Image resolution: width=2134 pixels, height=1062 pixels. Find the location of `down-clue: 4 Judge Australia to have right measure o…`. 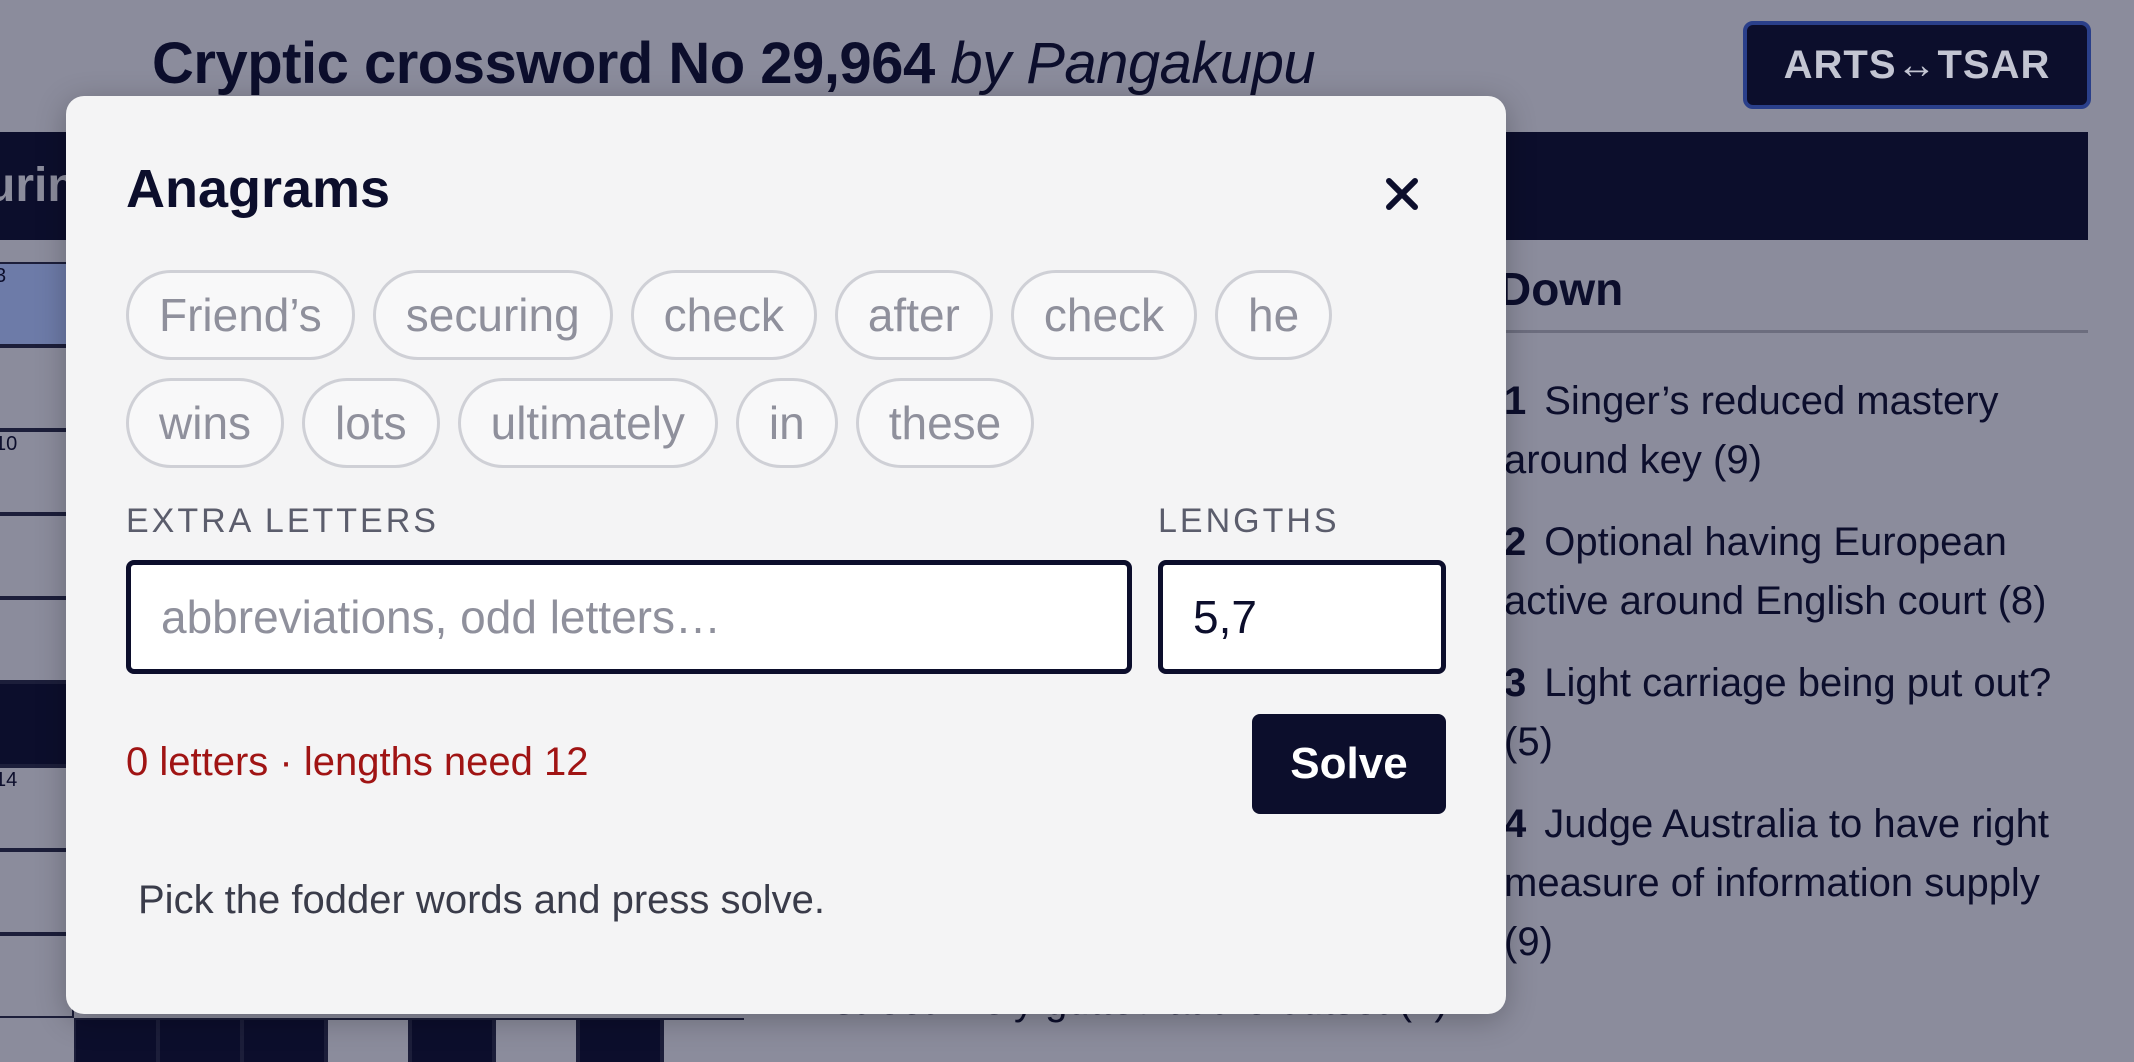

down-clue: 4 Judge Australia to have right measure o… is located at coordinates (1799, 883).